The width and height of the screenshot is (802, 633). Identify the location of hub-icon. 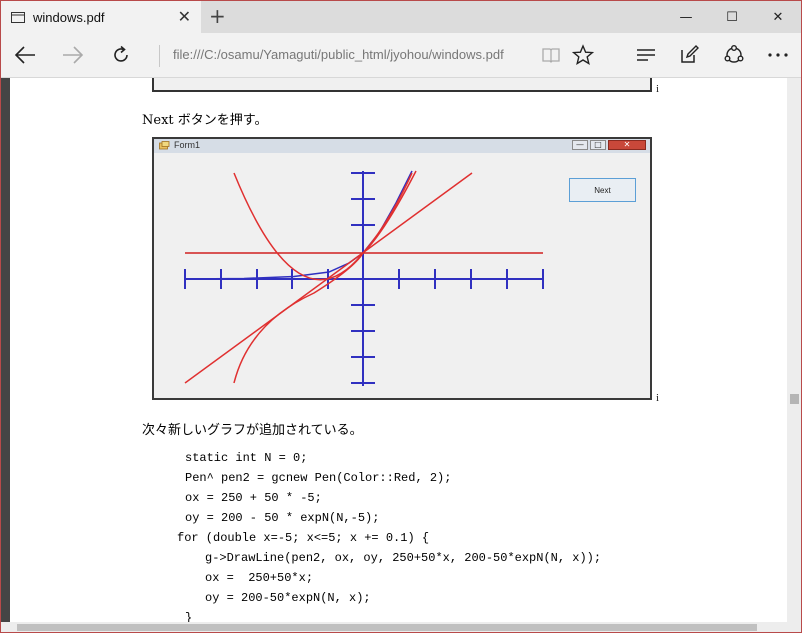
(646, 55).